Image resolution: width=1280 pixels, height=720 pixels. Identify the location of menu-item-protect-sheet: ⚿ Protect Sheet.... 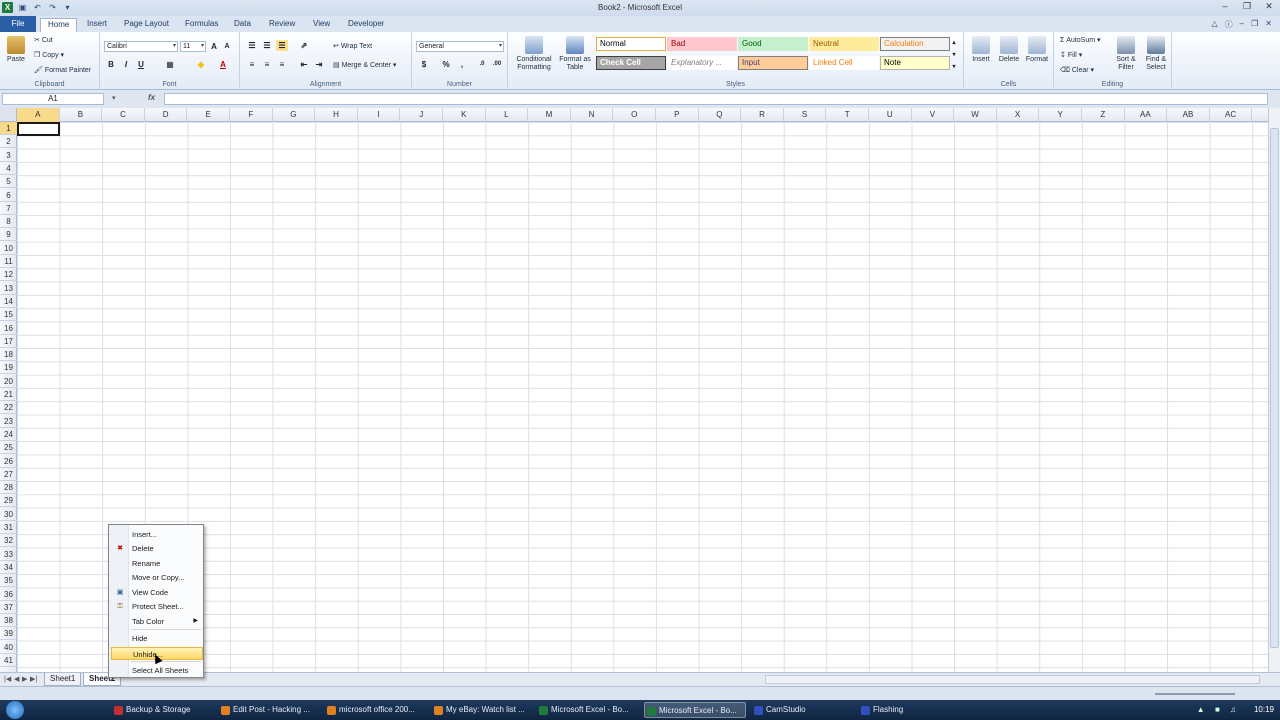
(157, 606).